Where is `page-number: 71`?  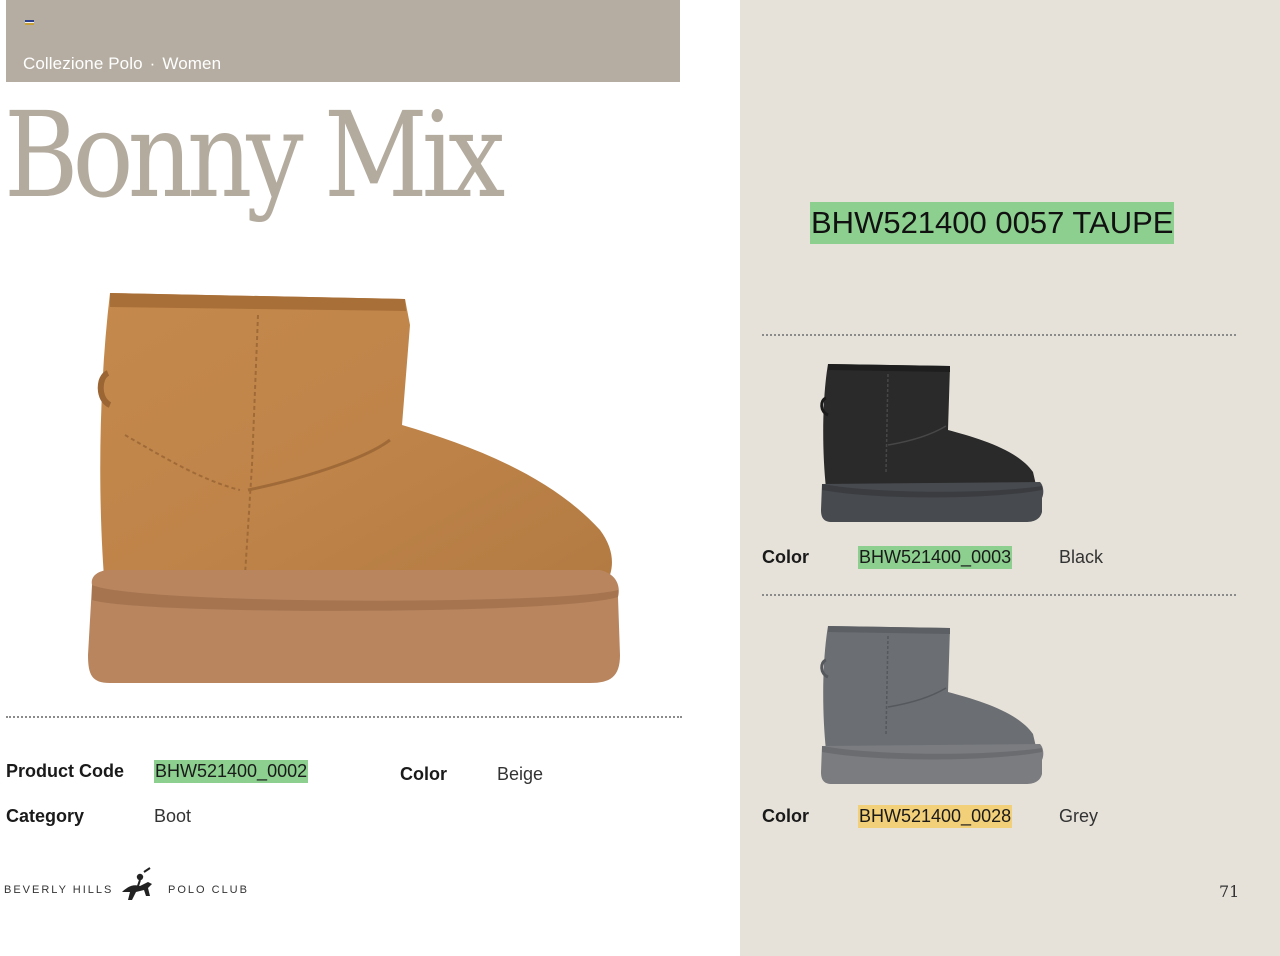 page-number: 71 is located at coordinates (1229, 891).